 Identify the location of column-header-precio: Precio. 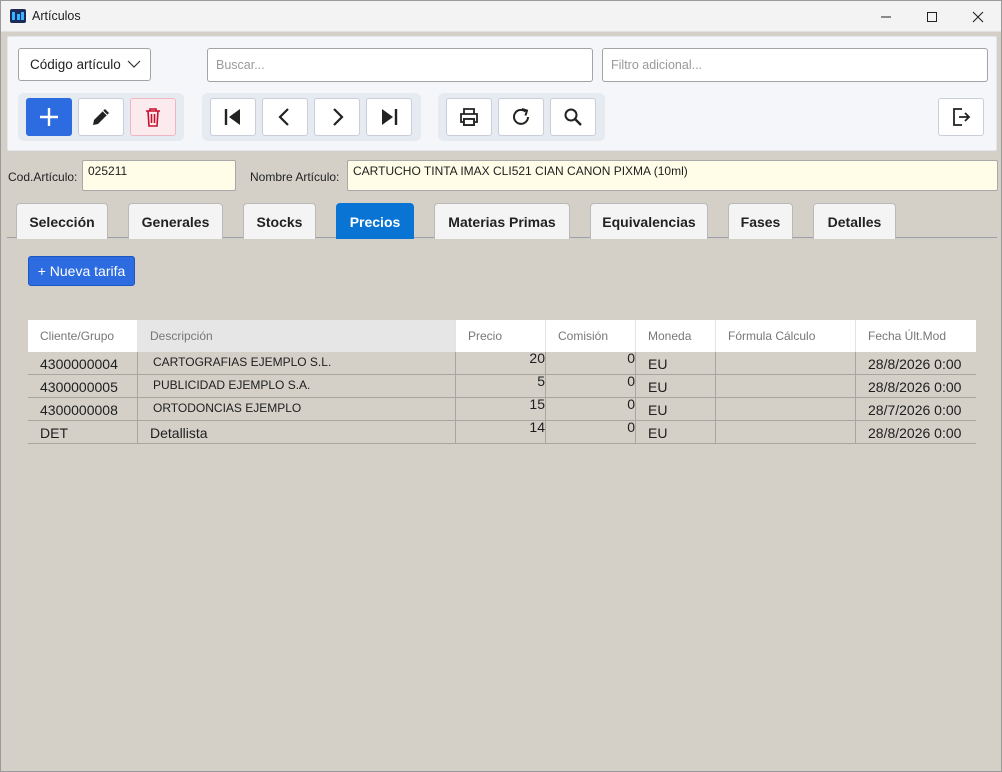
(501, 336).